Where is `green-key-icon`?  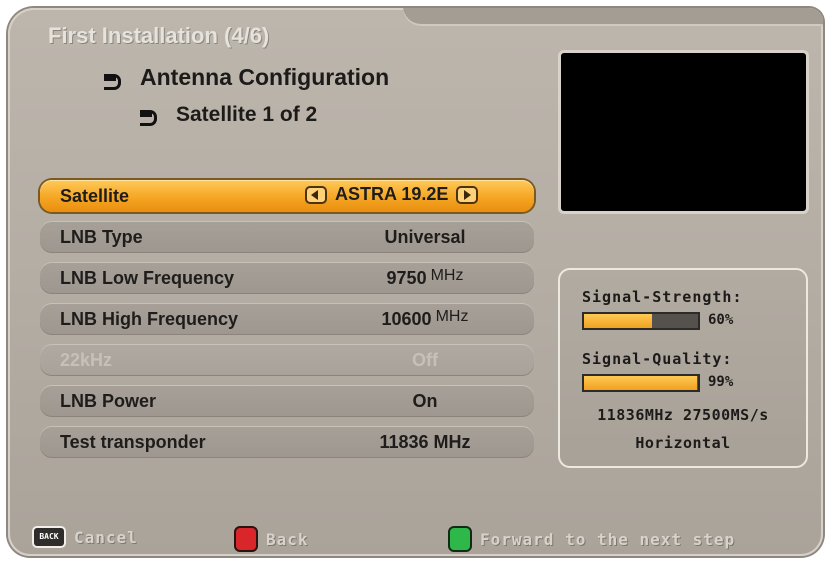 green-key-icon is located at coordinates (460, 539).